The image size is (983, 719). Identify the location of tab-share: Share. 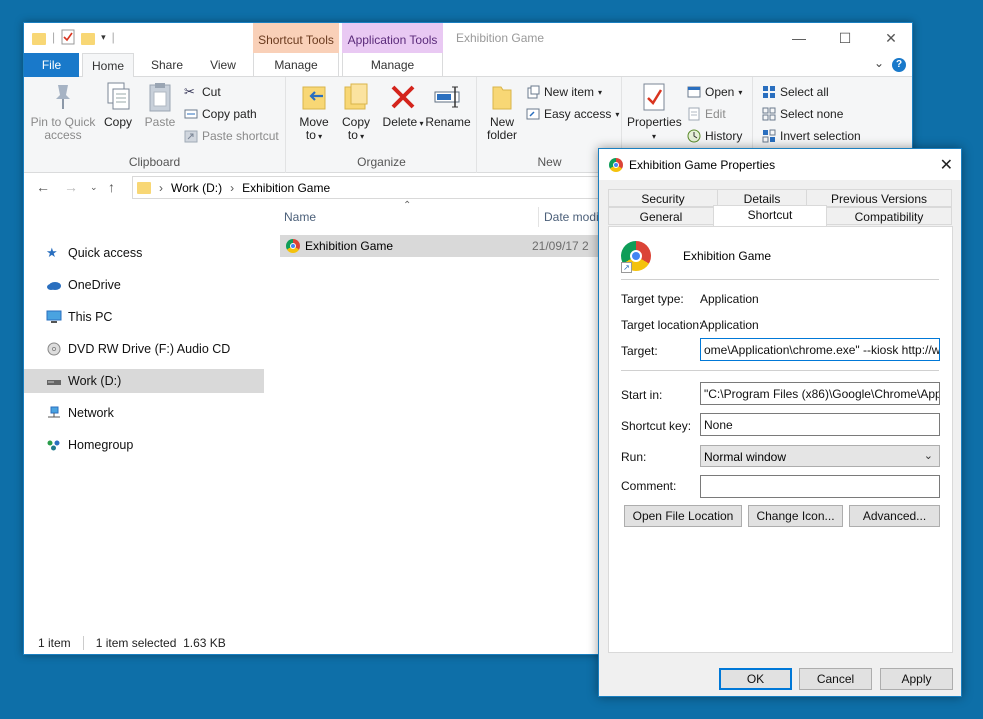
(167, 65).